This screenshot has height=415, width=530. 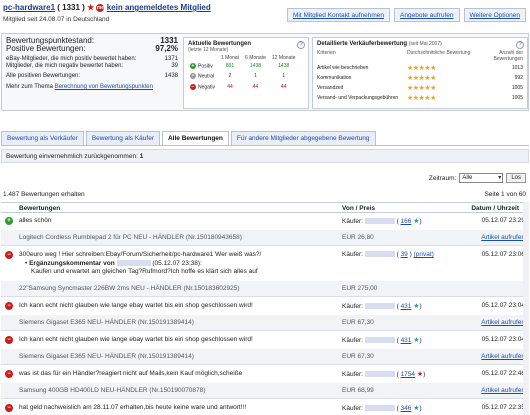 What do you see at coordinates (230, 76) in the screenshot?
I see `neutral-1m: 2` at bounding box center [230, 76].